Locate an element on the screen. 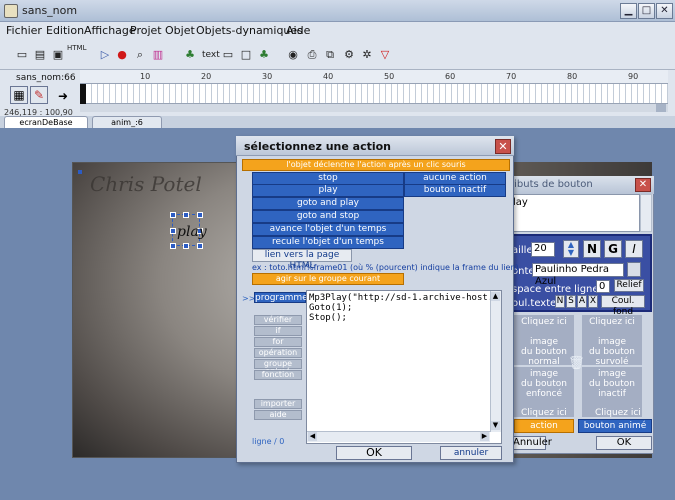 Image resolution: width=675 pixels, height=500 pixels. verify-button: vérifier is located at coordinates (278, 320).